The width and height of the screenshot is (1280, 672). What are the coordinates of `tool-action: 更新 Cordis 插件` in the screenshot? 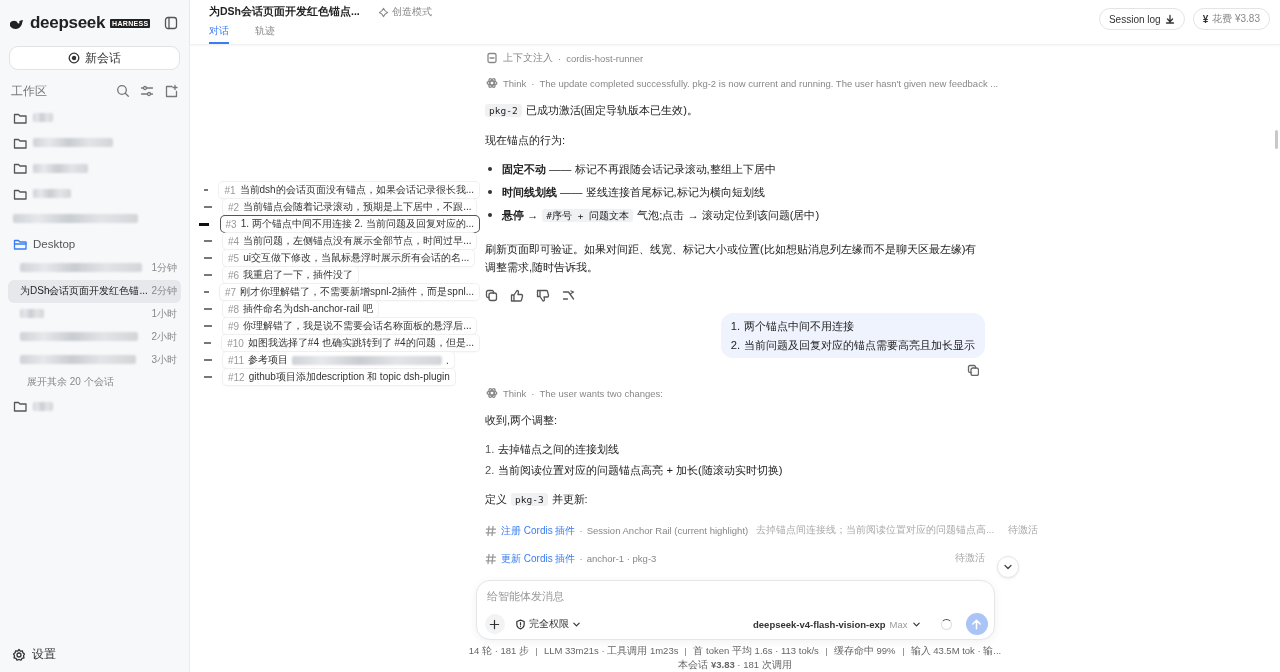 It's located at (538, 558).